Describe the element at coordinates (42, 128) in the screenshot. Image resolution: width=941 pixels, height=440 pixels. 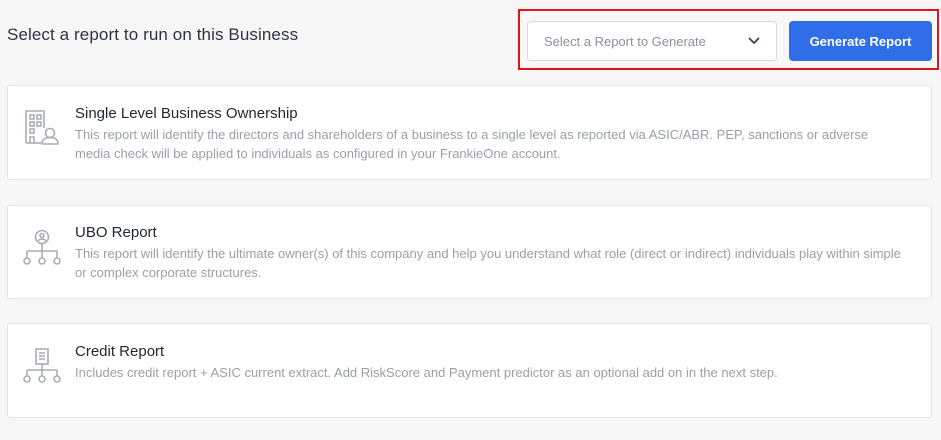
I see `building-person-icon` at that location.